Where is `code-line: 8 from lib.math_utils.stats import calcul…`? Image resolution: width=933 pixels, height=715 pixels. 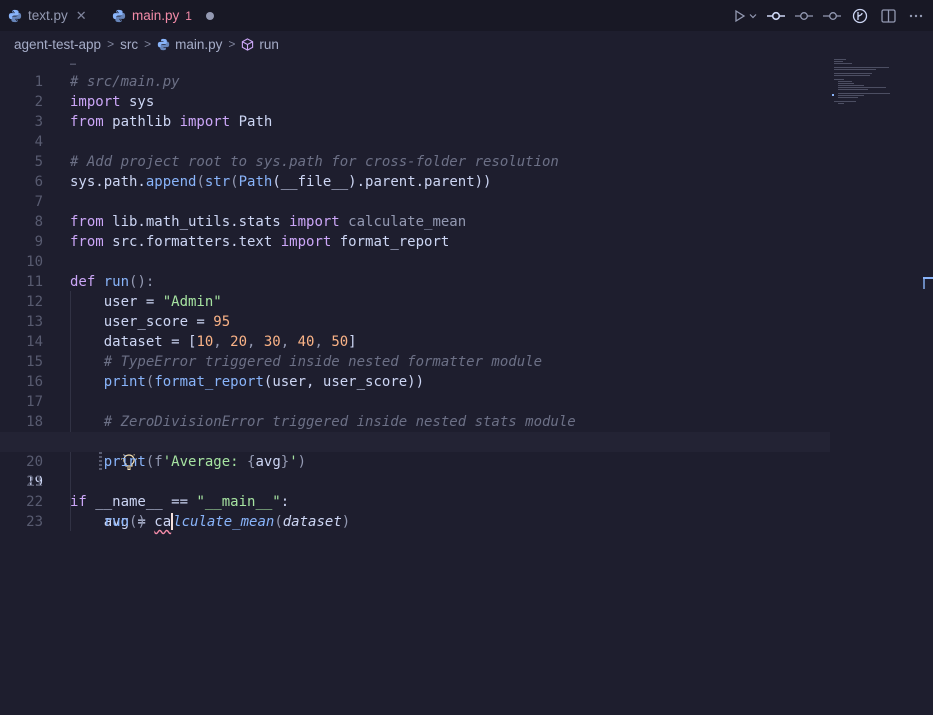 code-line: 8 from lib.math_utils.stats import calcul… is located at coordinates (415, 222).